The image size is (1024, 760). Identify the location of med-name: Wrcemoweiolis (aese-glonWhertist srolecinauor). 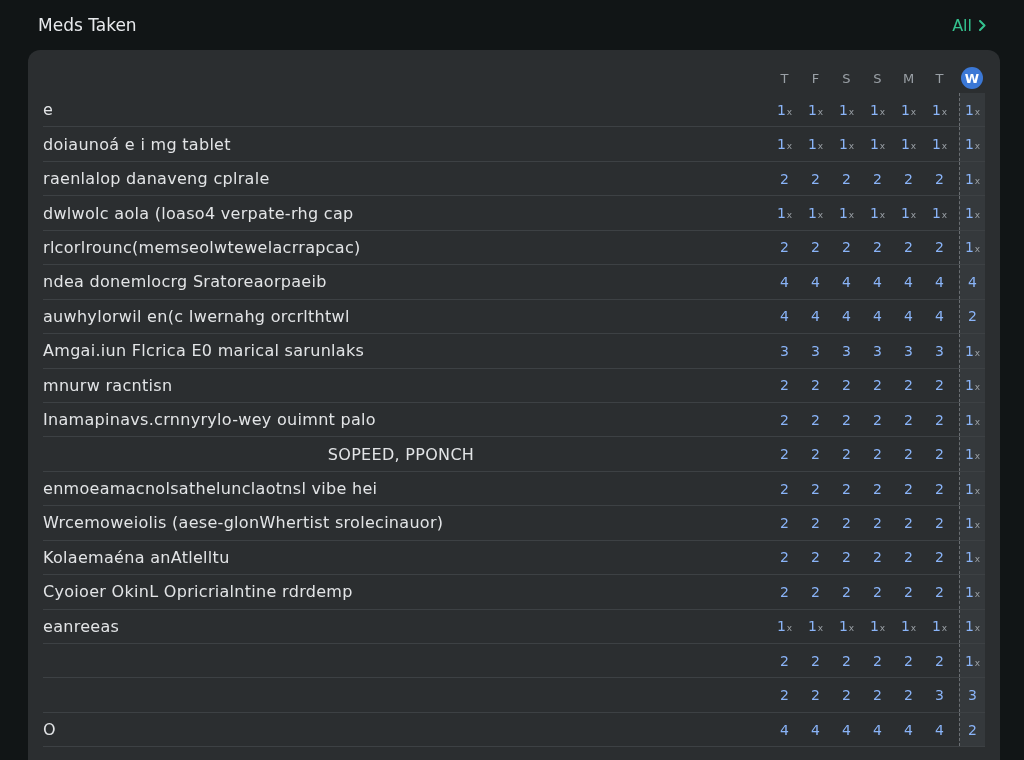
(243, 523).